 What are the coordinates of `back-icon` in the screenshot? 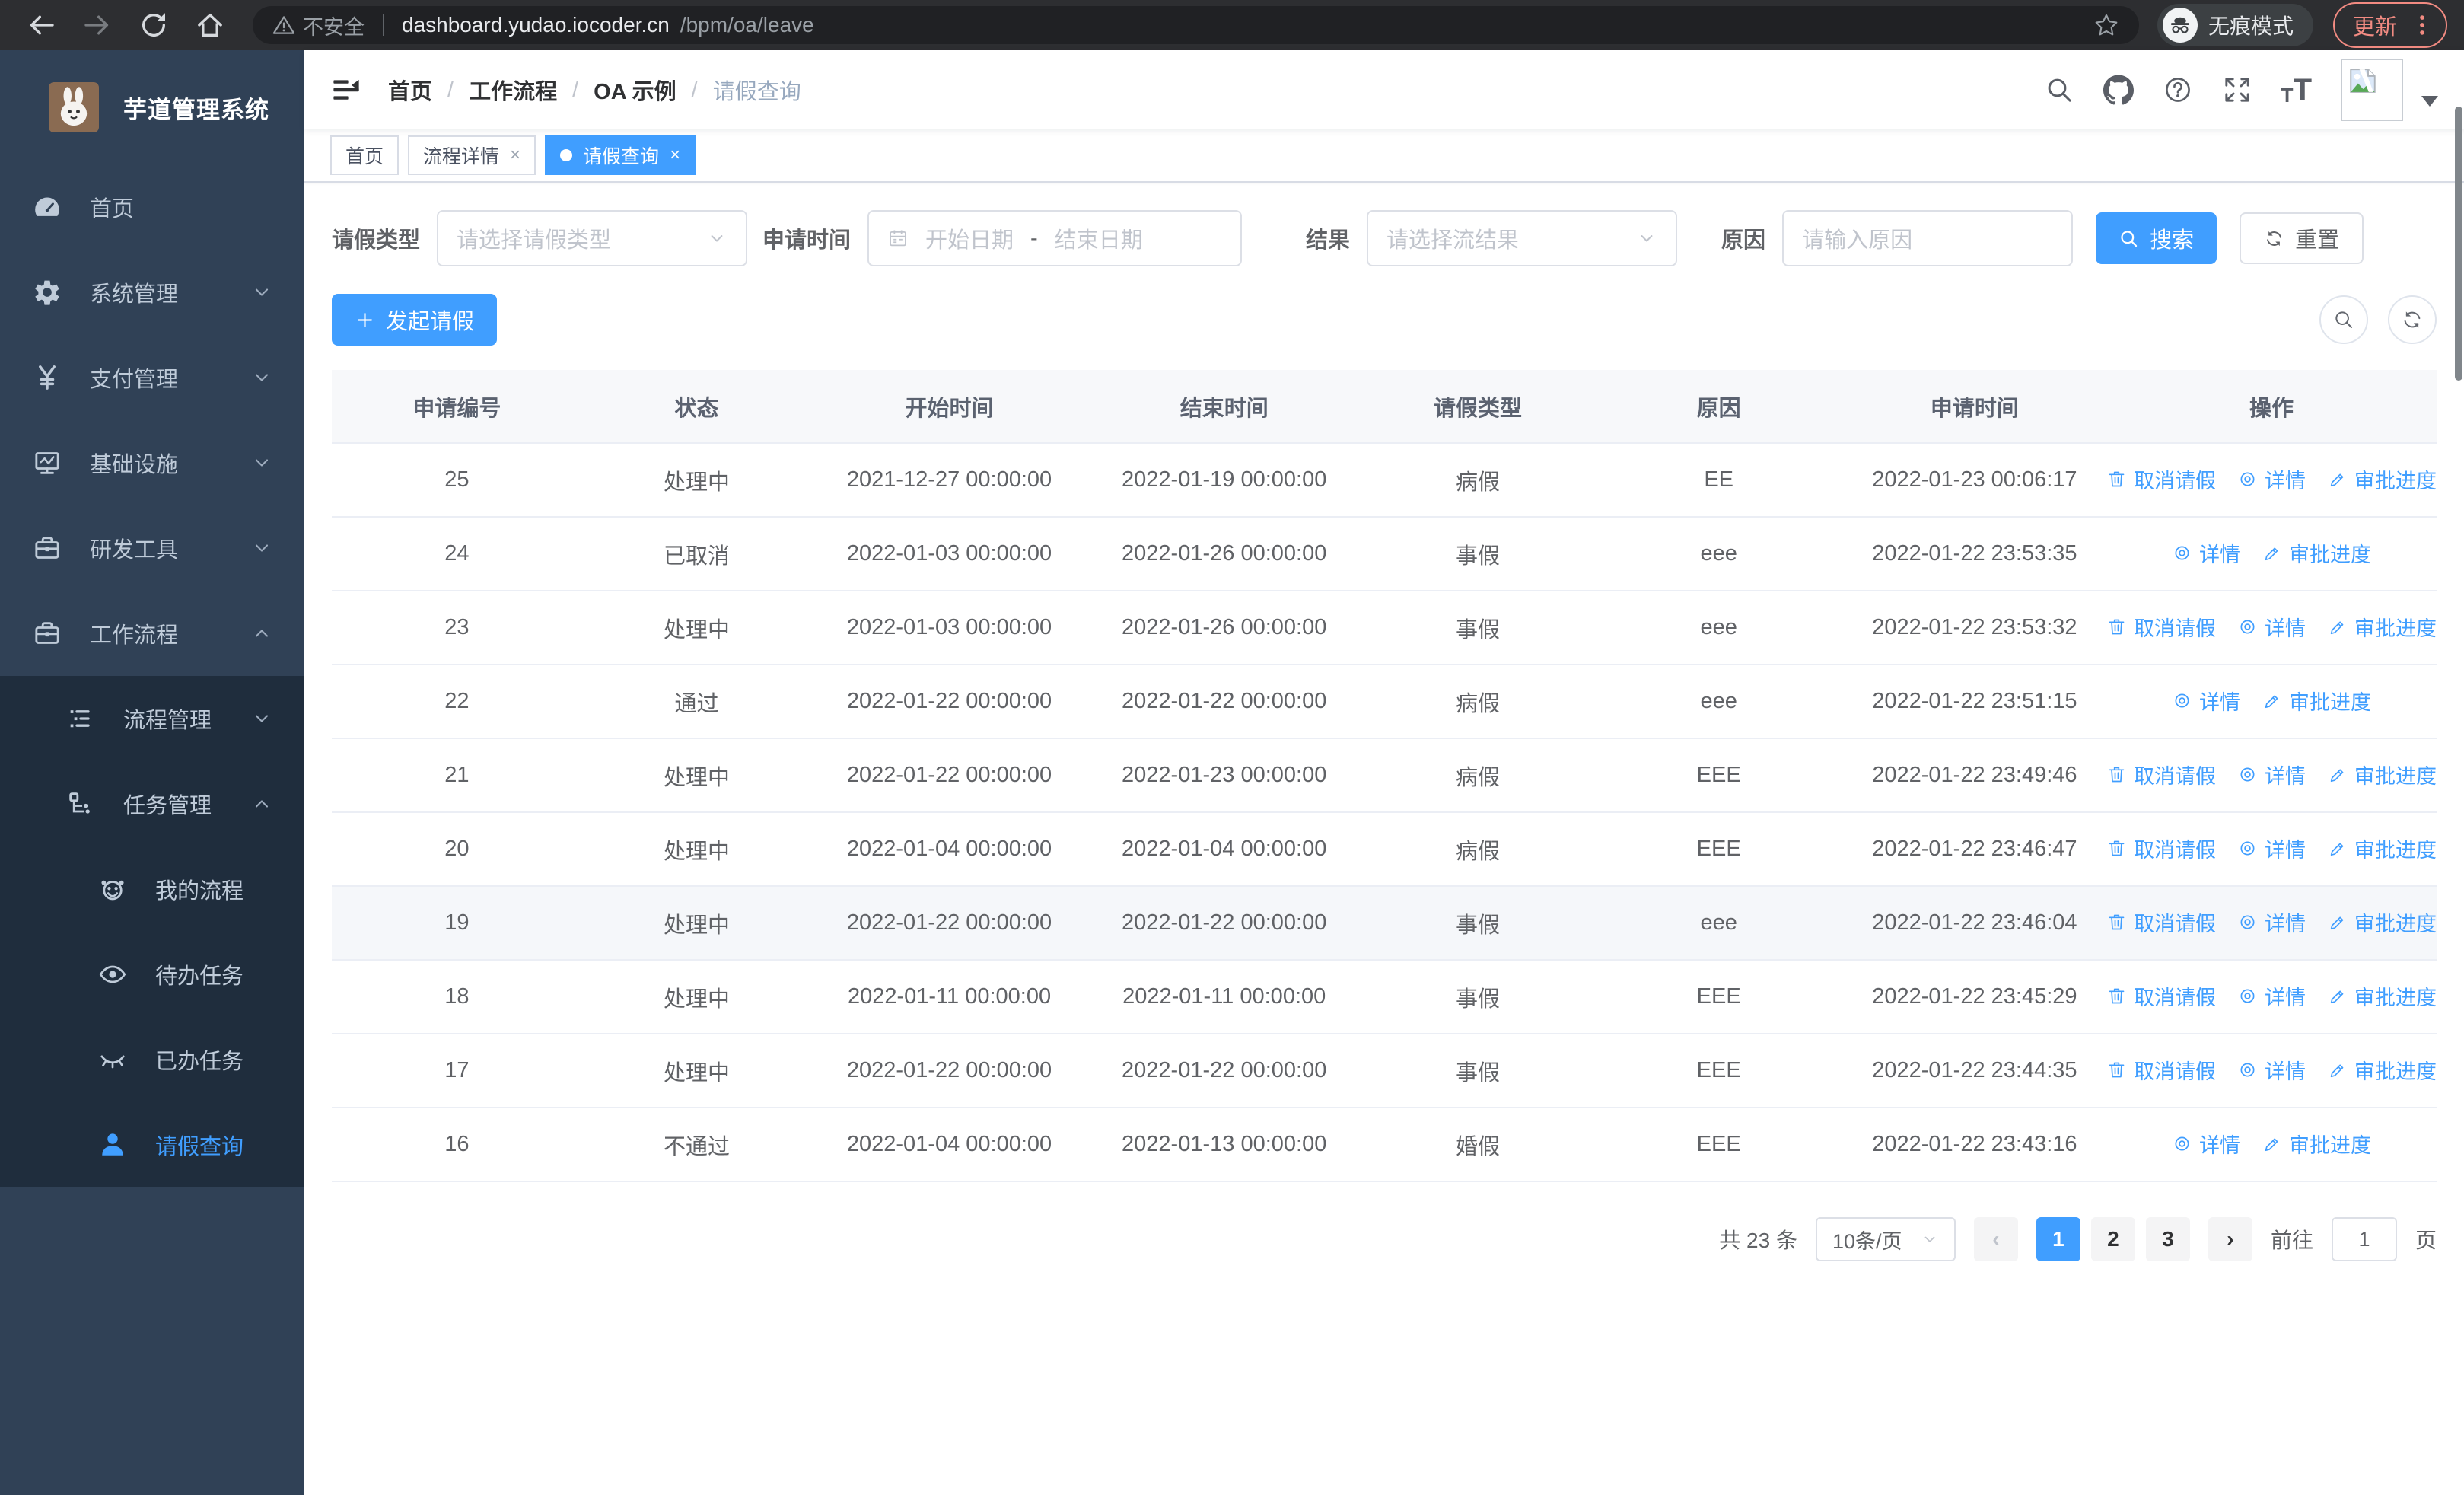 It's located at (41, 25).